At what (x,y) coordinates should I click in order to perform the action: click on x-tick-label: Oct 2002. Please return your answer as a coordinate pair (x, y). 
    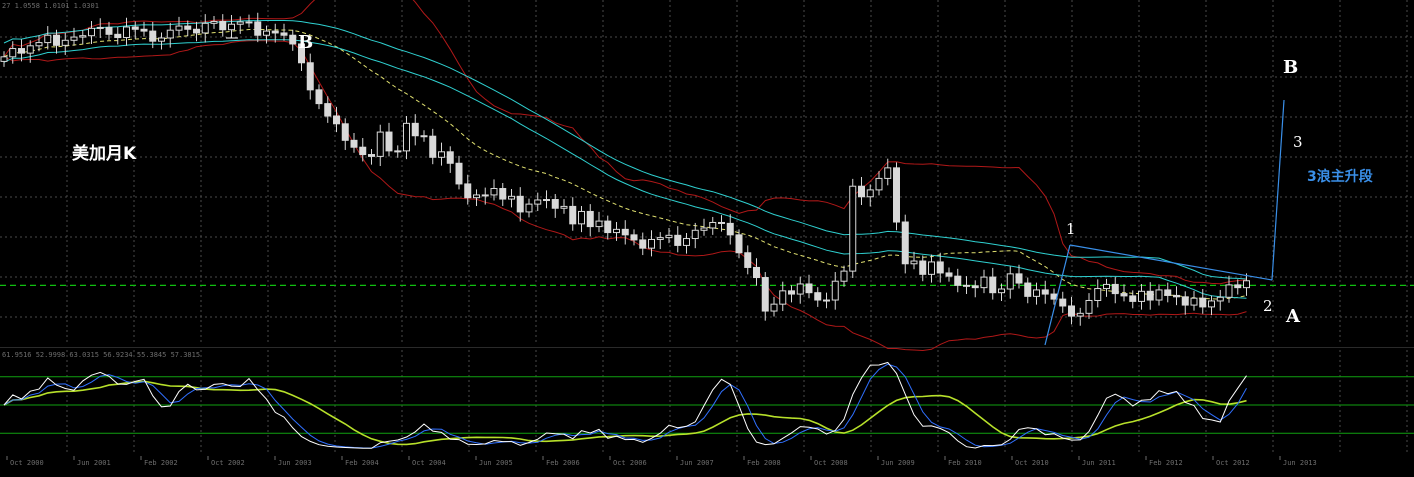
    Looking at the image, I should click on (228, 463).